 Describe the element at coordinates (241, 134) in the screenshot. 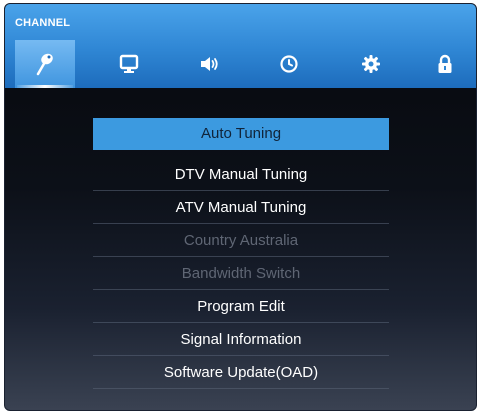

I see `menu-item-auto-tuning: Auto Tuning` at that location.